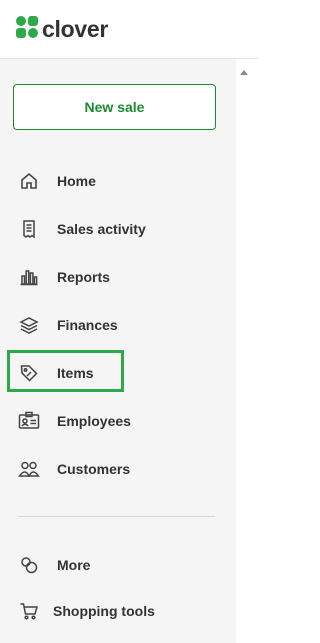  I want to click on sidebar-item-label: Employees, so click(94, 421).